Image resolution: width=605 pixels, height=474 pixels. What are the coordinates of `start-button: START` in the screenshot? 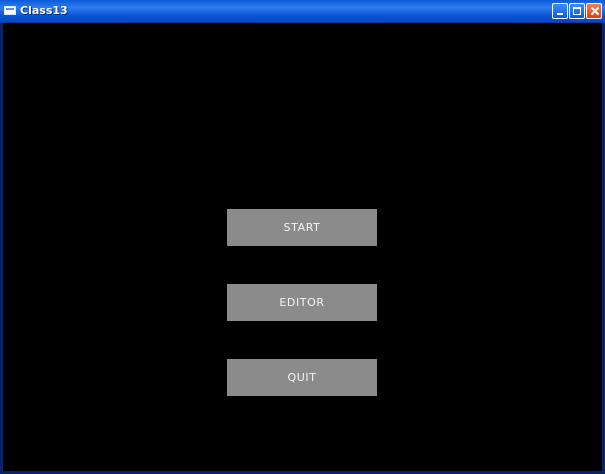 It's located at (302, 227).